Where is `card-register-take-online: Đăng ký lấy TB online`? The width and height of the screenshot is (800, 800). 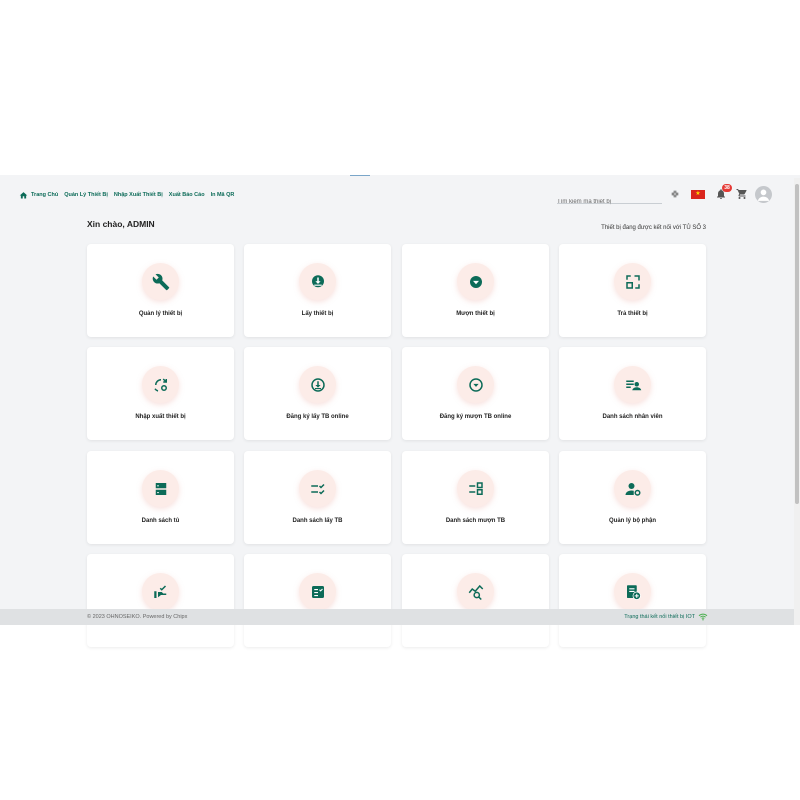 card-register-take-online: Đăng ký lấy TB online is located at coordinates (317, 393).